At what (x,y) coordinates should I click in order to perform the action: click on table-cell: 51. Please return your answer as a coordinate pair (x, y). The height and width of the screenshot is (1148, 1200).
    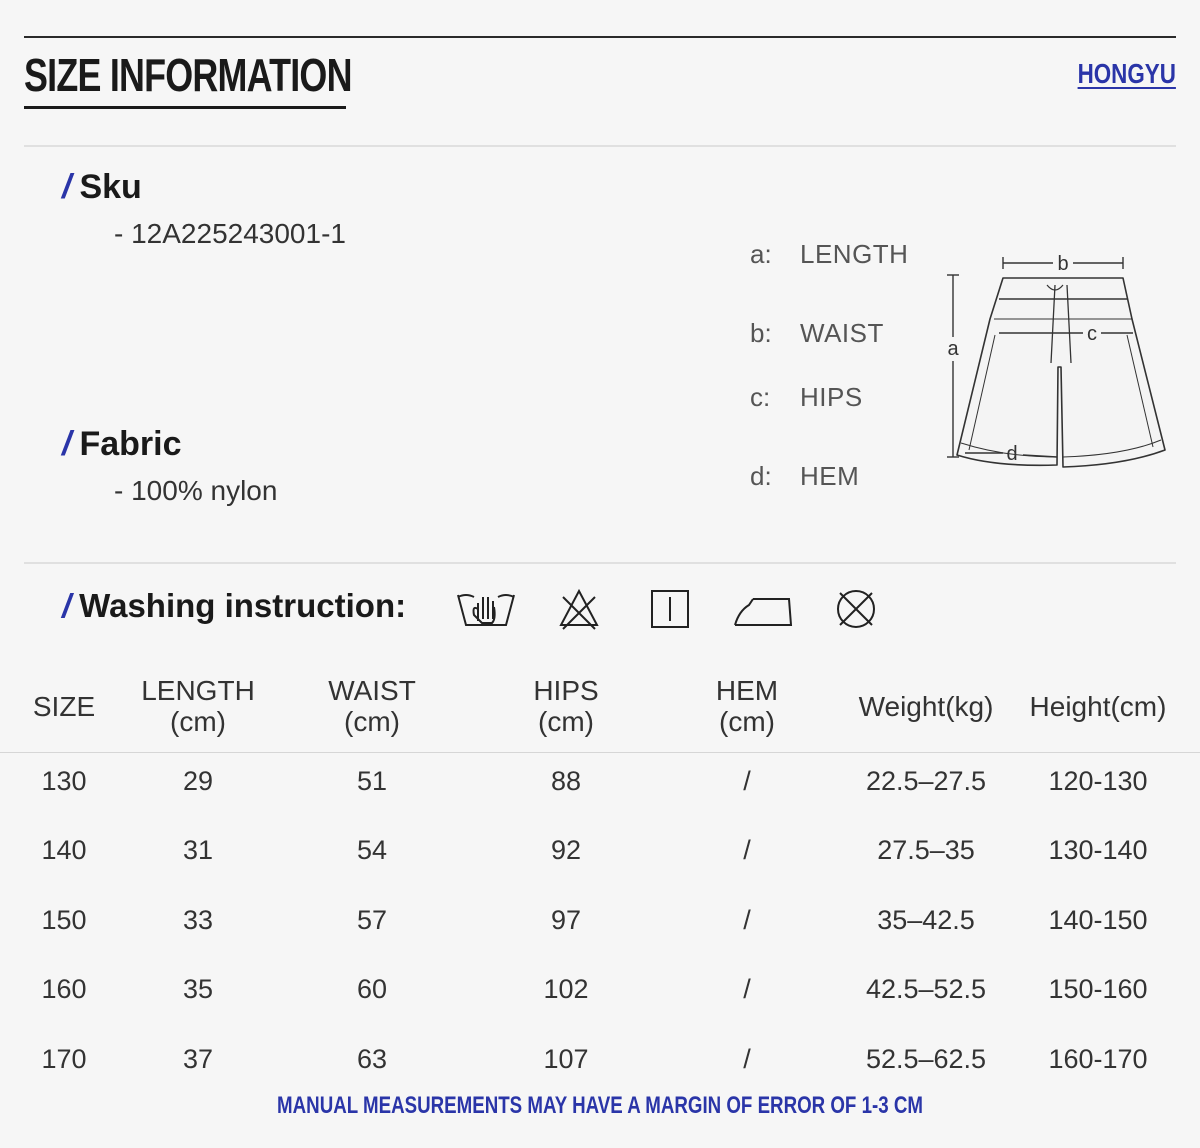
    Looking at the image, I should click on (372, 781).